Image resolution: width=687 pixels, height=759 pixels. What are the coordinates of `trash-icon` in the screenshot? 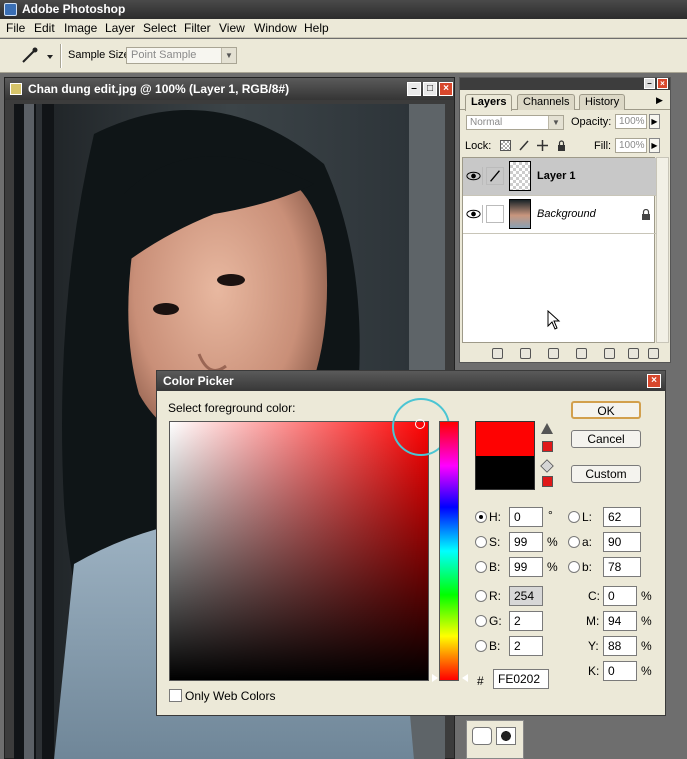 It's located at (653, 353).